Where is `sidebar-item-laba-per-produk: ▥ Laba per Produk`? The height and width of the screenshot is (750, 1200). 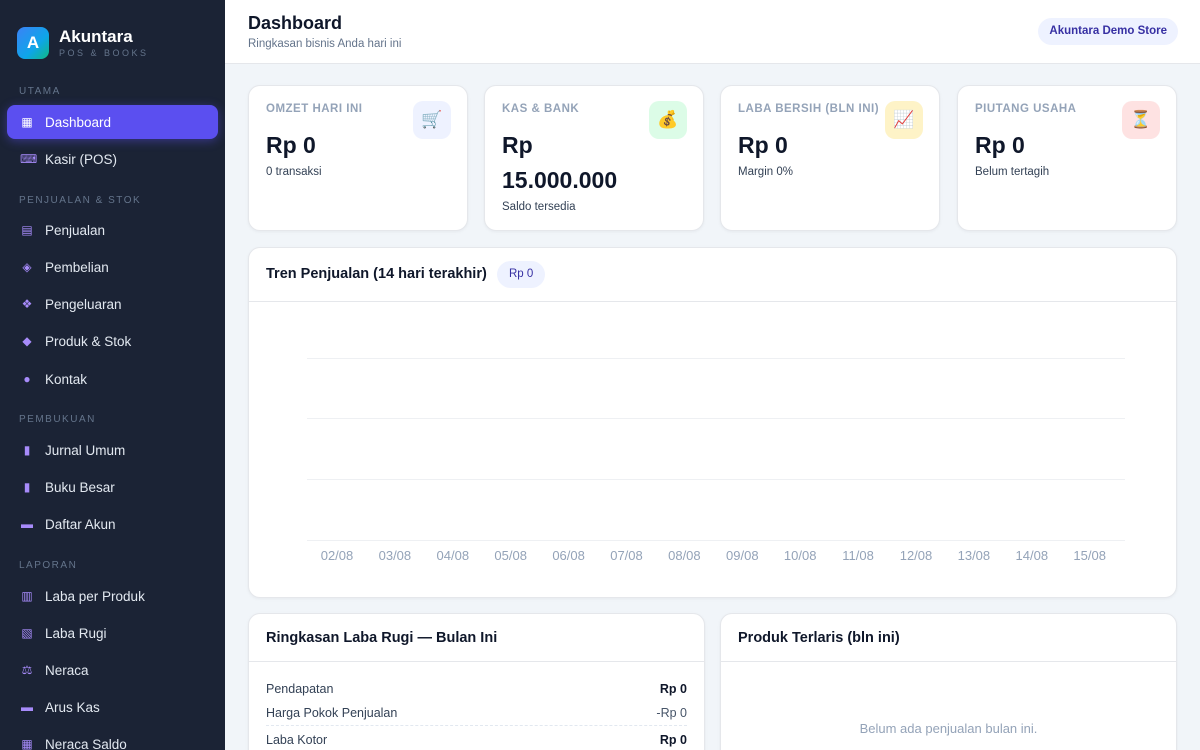
sidebar-item-laba-per-produk: ▥ Laba per Produk is located at coordinates (112, 596).